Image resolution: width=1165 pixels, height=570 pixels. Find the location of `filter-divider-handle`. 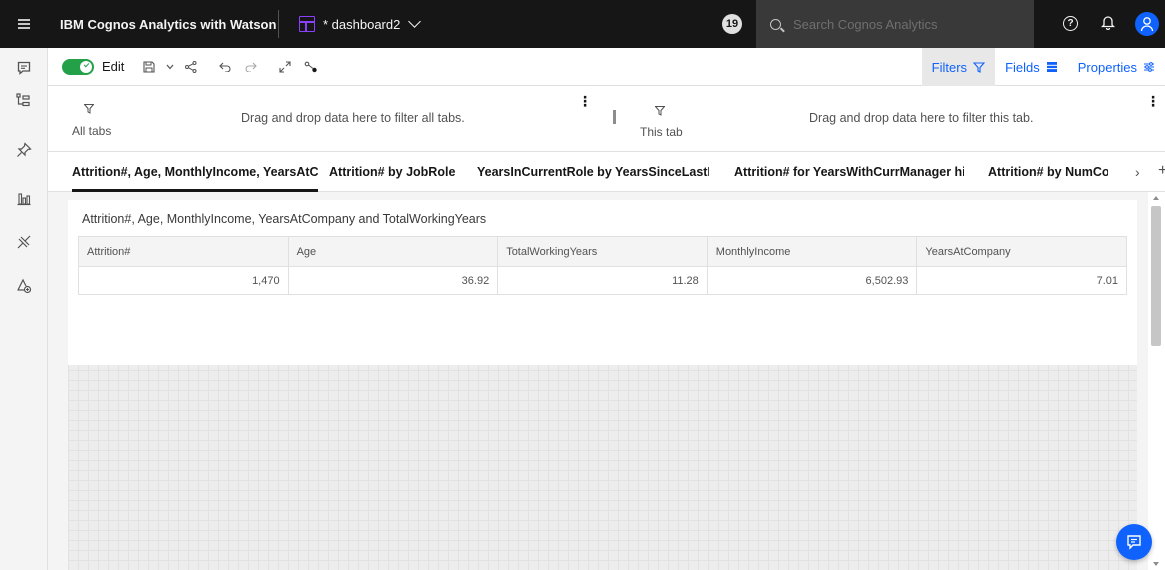

filter-divider-handle is located at coordinates (614, 117).